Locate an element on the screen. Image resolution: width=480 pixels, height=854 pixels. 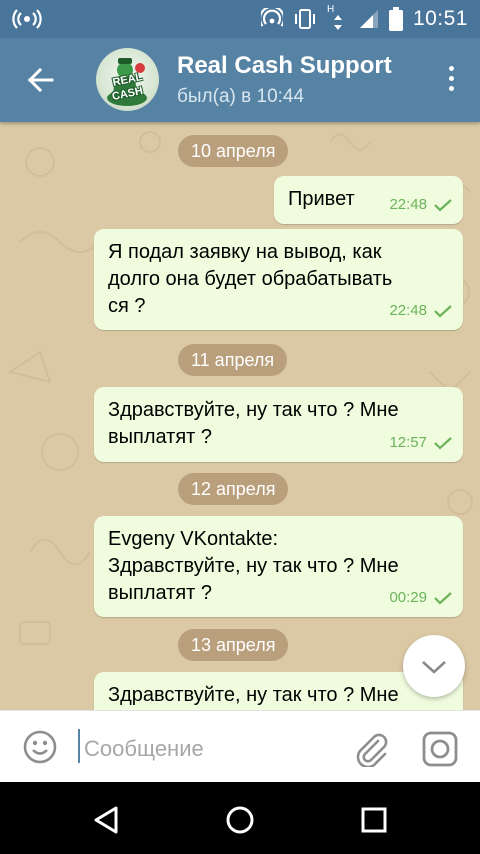
battery-icon is located at coordinates (395, 19).